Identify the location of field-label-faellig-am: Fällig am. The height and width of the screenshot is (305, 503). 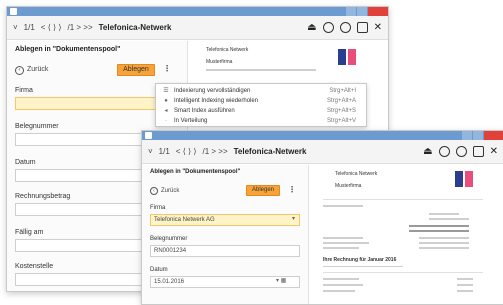
(29, 232).